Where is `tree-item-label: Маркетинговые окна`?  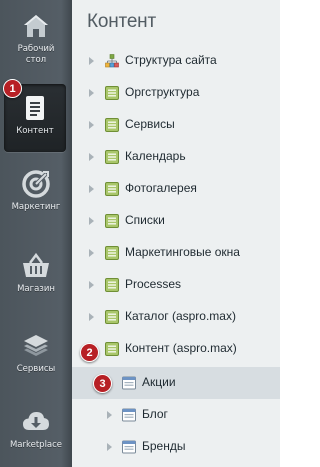
tree-item-label: Маркетинговые окна is located at coordinates (182, 252).